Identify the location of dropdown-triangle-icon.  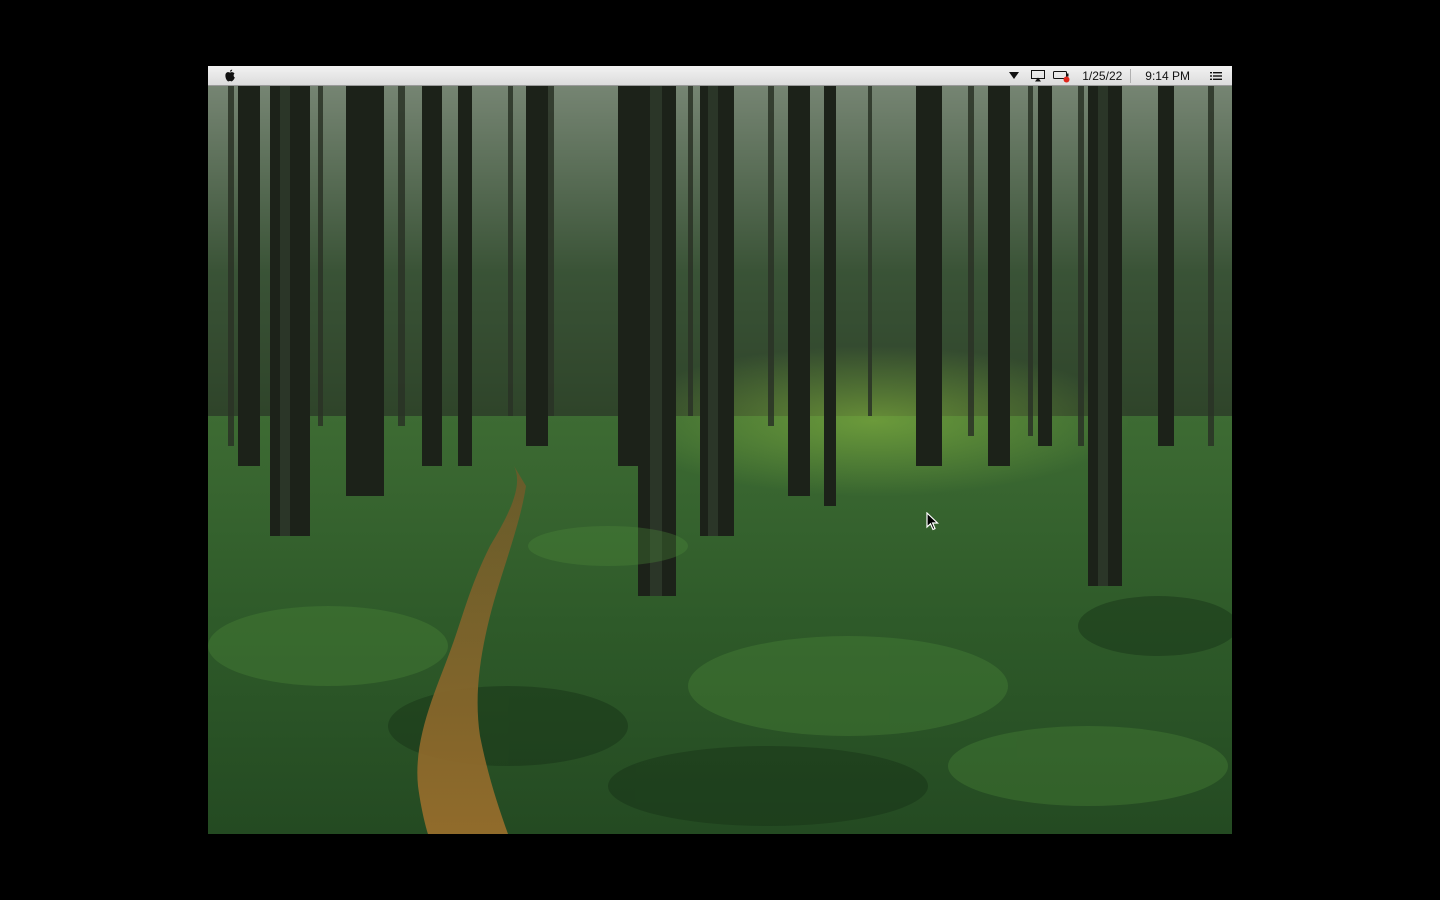
(1014, 76).